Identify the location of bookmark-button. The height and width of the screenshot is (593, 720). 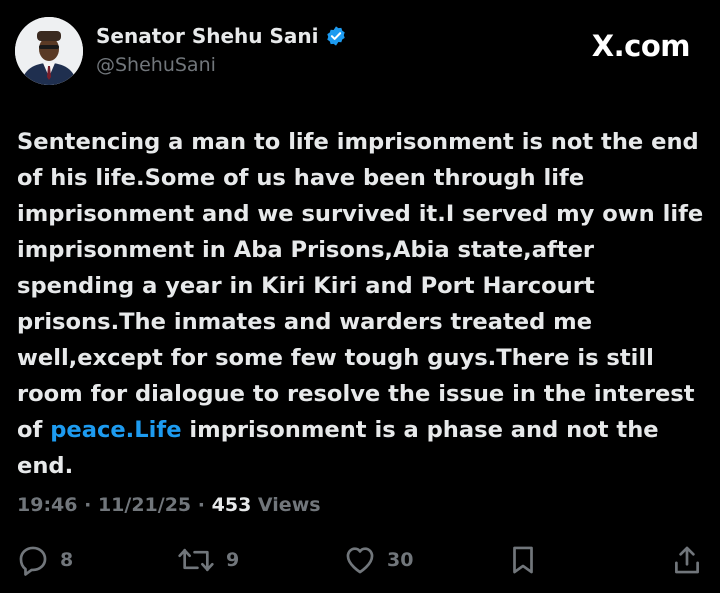
(523, 560).